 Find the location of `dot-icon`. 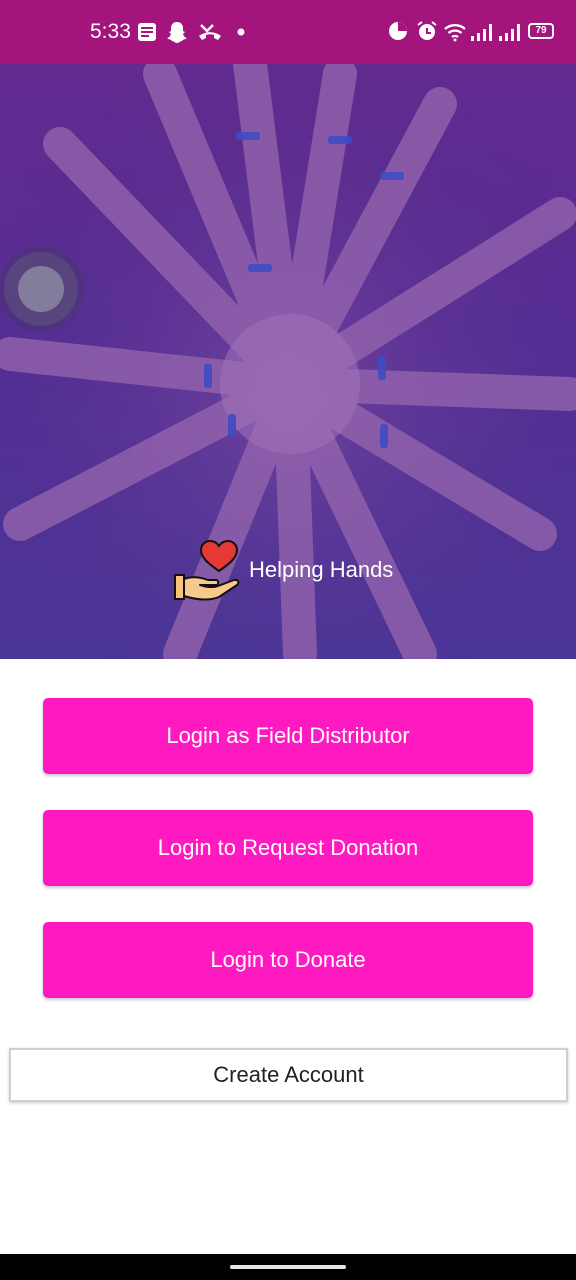

dot-icon is located at coordinates (241, 32).